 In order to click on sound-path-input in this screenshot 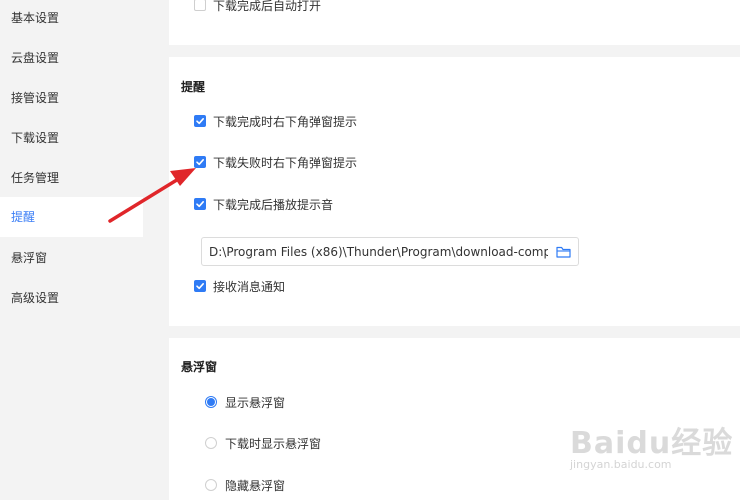, I will do `click(375, 251)`.